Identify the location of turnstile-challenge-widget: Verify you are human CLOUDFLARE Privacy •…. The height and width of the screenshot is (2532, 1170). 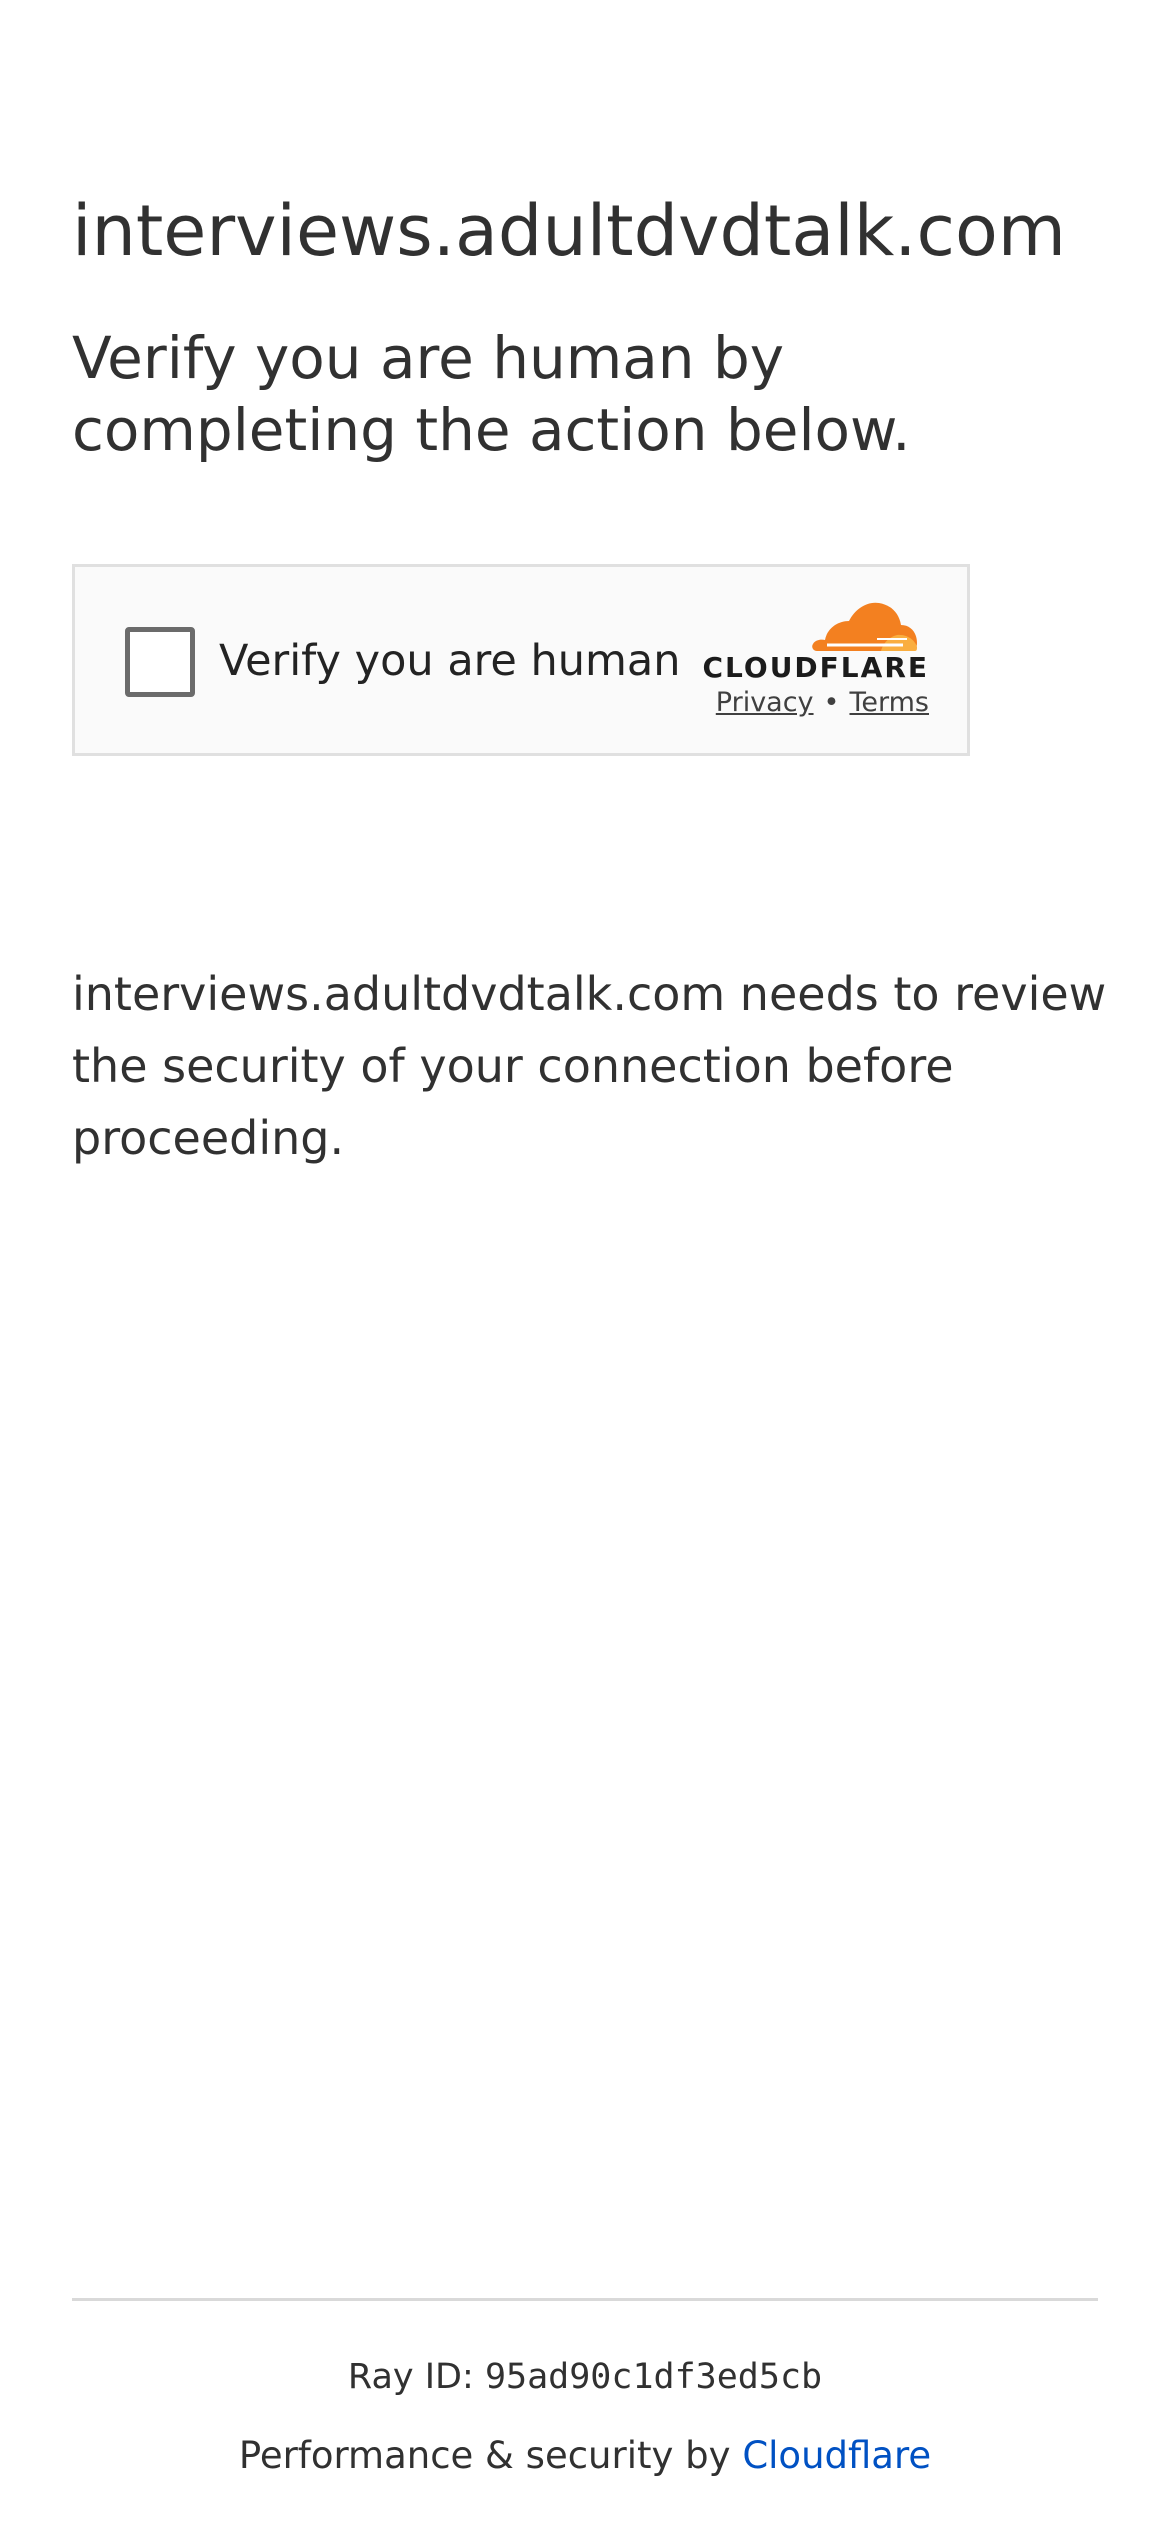
(521, 660).